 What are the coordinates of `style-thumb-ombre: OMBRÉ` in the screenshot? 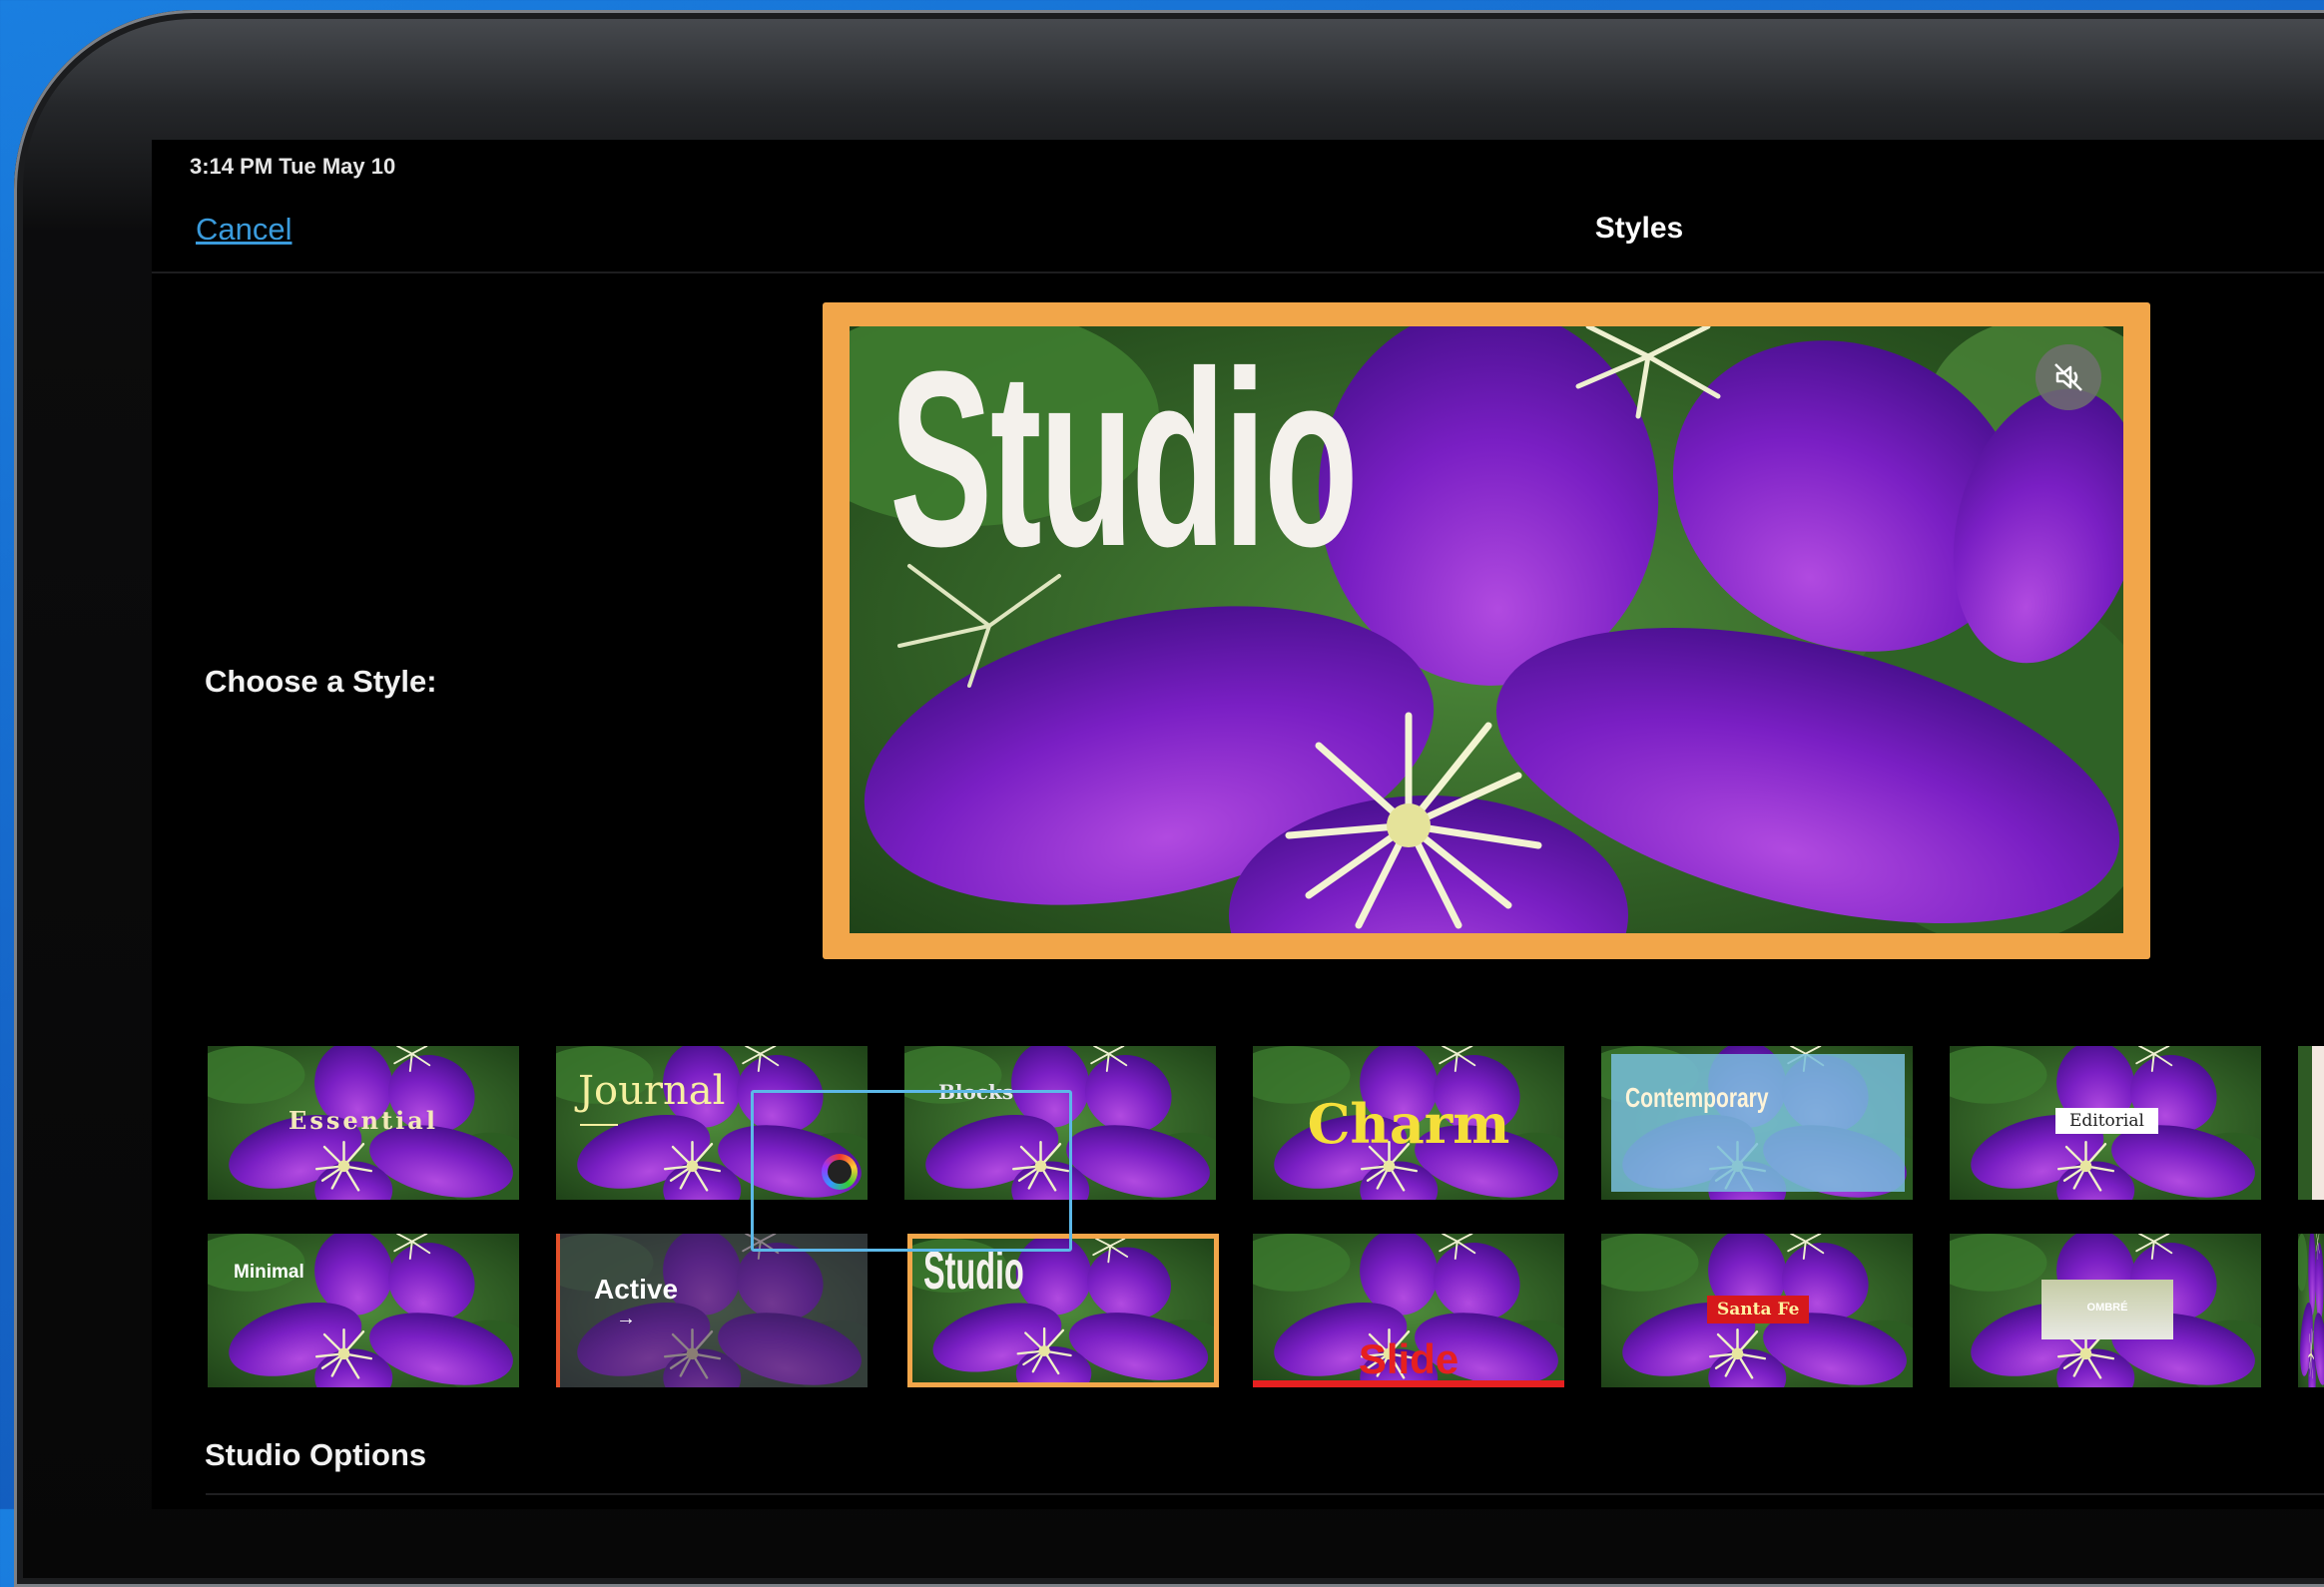 It's located at (2106, 1310).